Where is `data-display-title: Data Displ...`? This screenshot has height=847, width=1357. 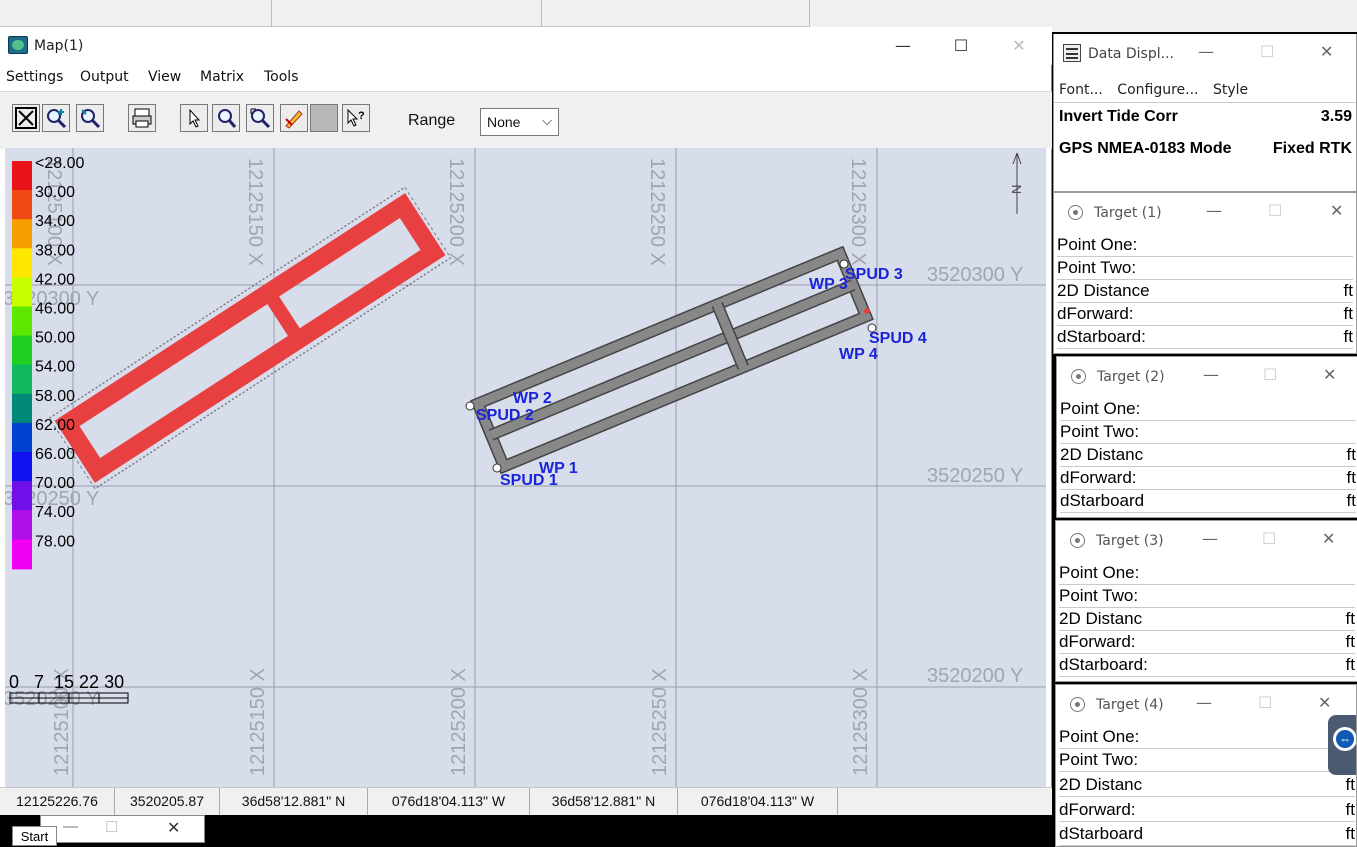 data-display-title: Data Displ... is located at coordinates (1131, 54).